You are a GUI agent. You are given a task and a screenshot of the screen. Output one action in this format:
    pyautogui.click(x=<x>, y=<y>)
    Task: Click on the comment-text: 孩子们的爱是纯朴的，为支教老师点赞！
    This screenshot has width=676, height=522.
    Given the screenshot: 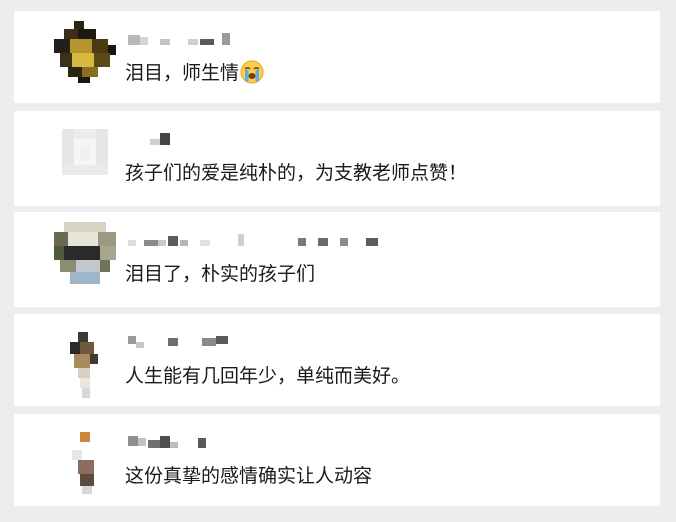 What is the action you would take?
    pyautogui.click(x=296, y=173)
    